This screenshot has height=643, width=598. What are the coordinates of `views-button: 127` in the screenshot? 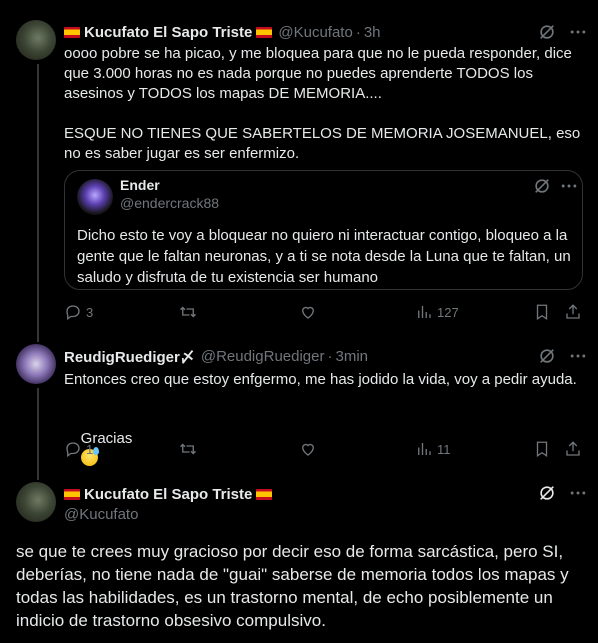 It's located at (437, 312).